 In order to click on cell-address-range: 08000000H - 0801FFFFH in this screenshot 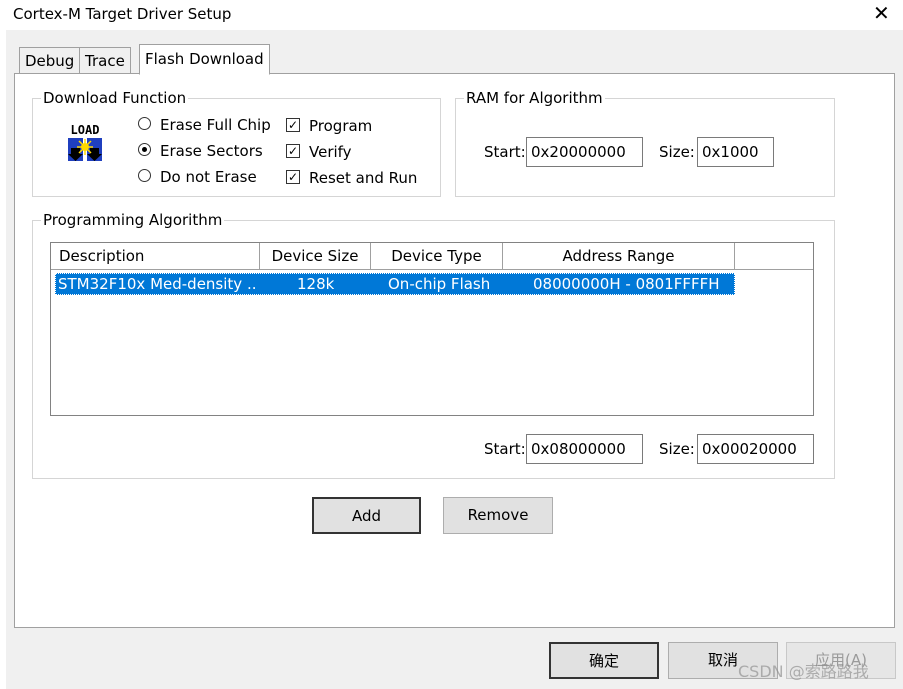, I will do `click(626, 284)`.